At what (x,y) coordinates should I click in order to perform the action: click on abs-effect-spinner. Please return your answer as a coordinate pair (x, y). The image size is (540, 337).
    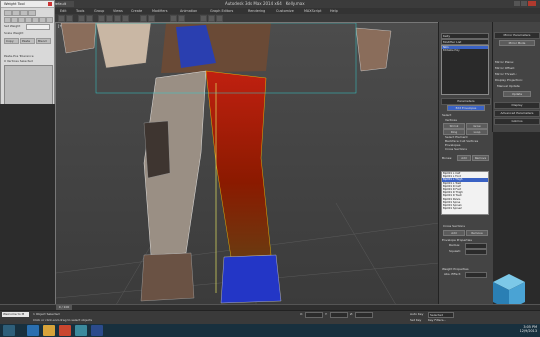
    Looking at the image, I should click on (476, 275).